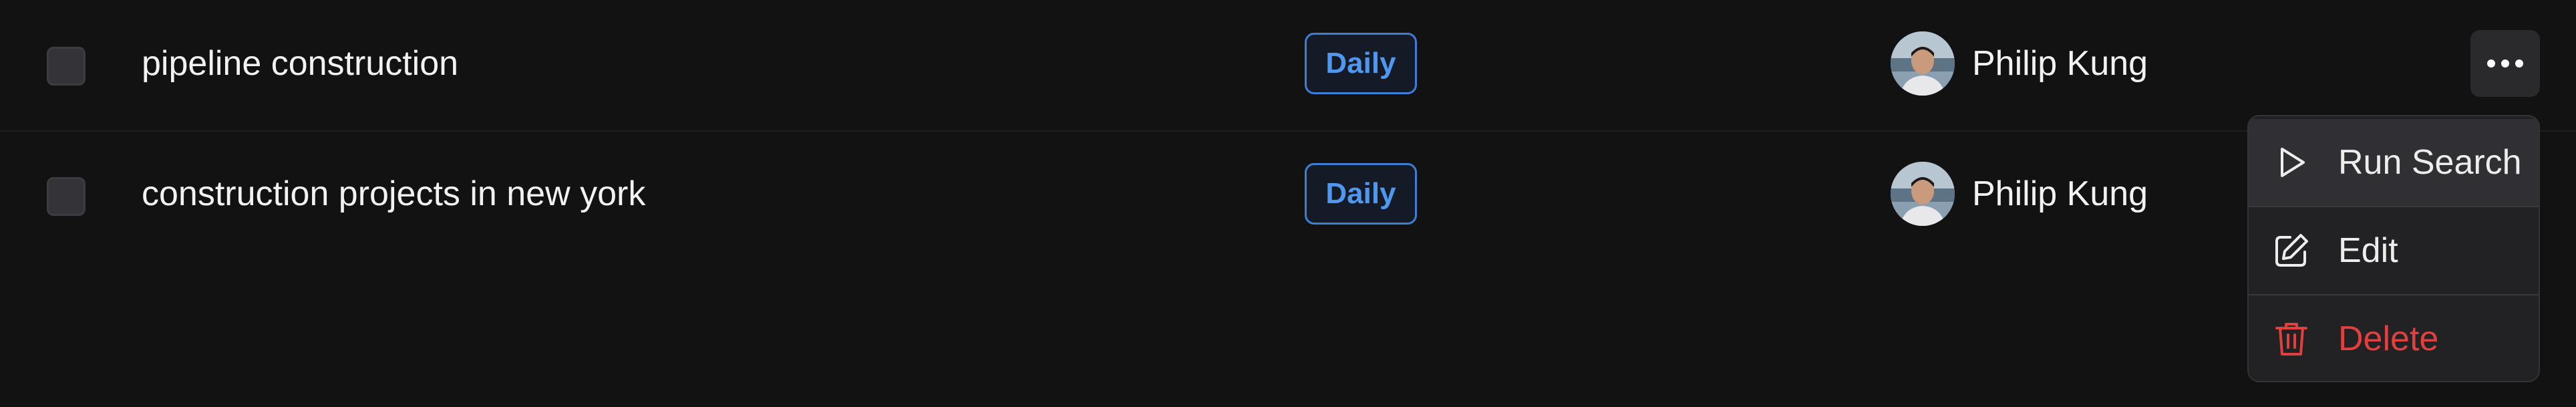 Image resolution: width=2576 pixels, height=407 pixels. I want to click on delete-menu-item: Delete, so click(2394, 338).